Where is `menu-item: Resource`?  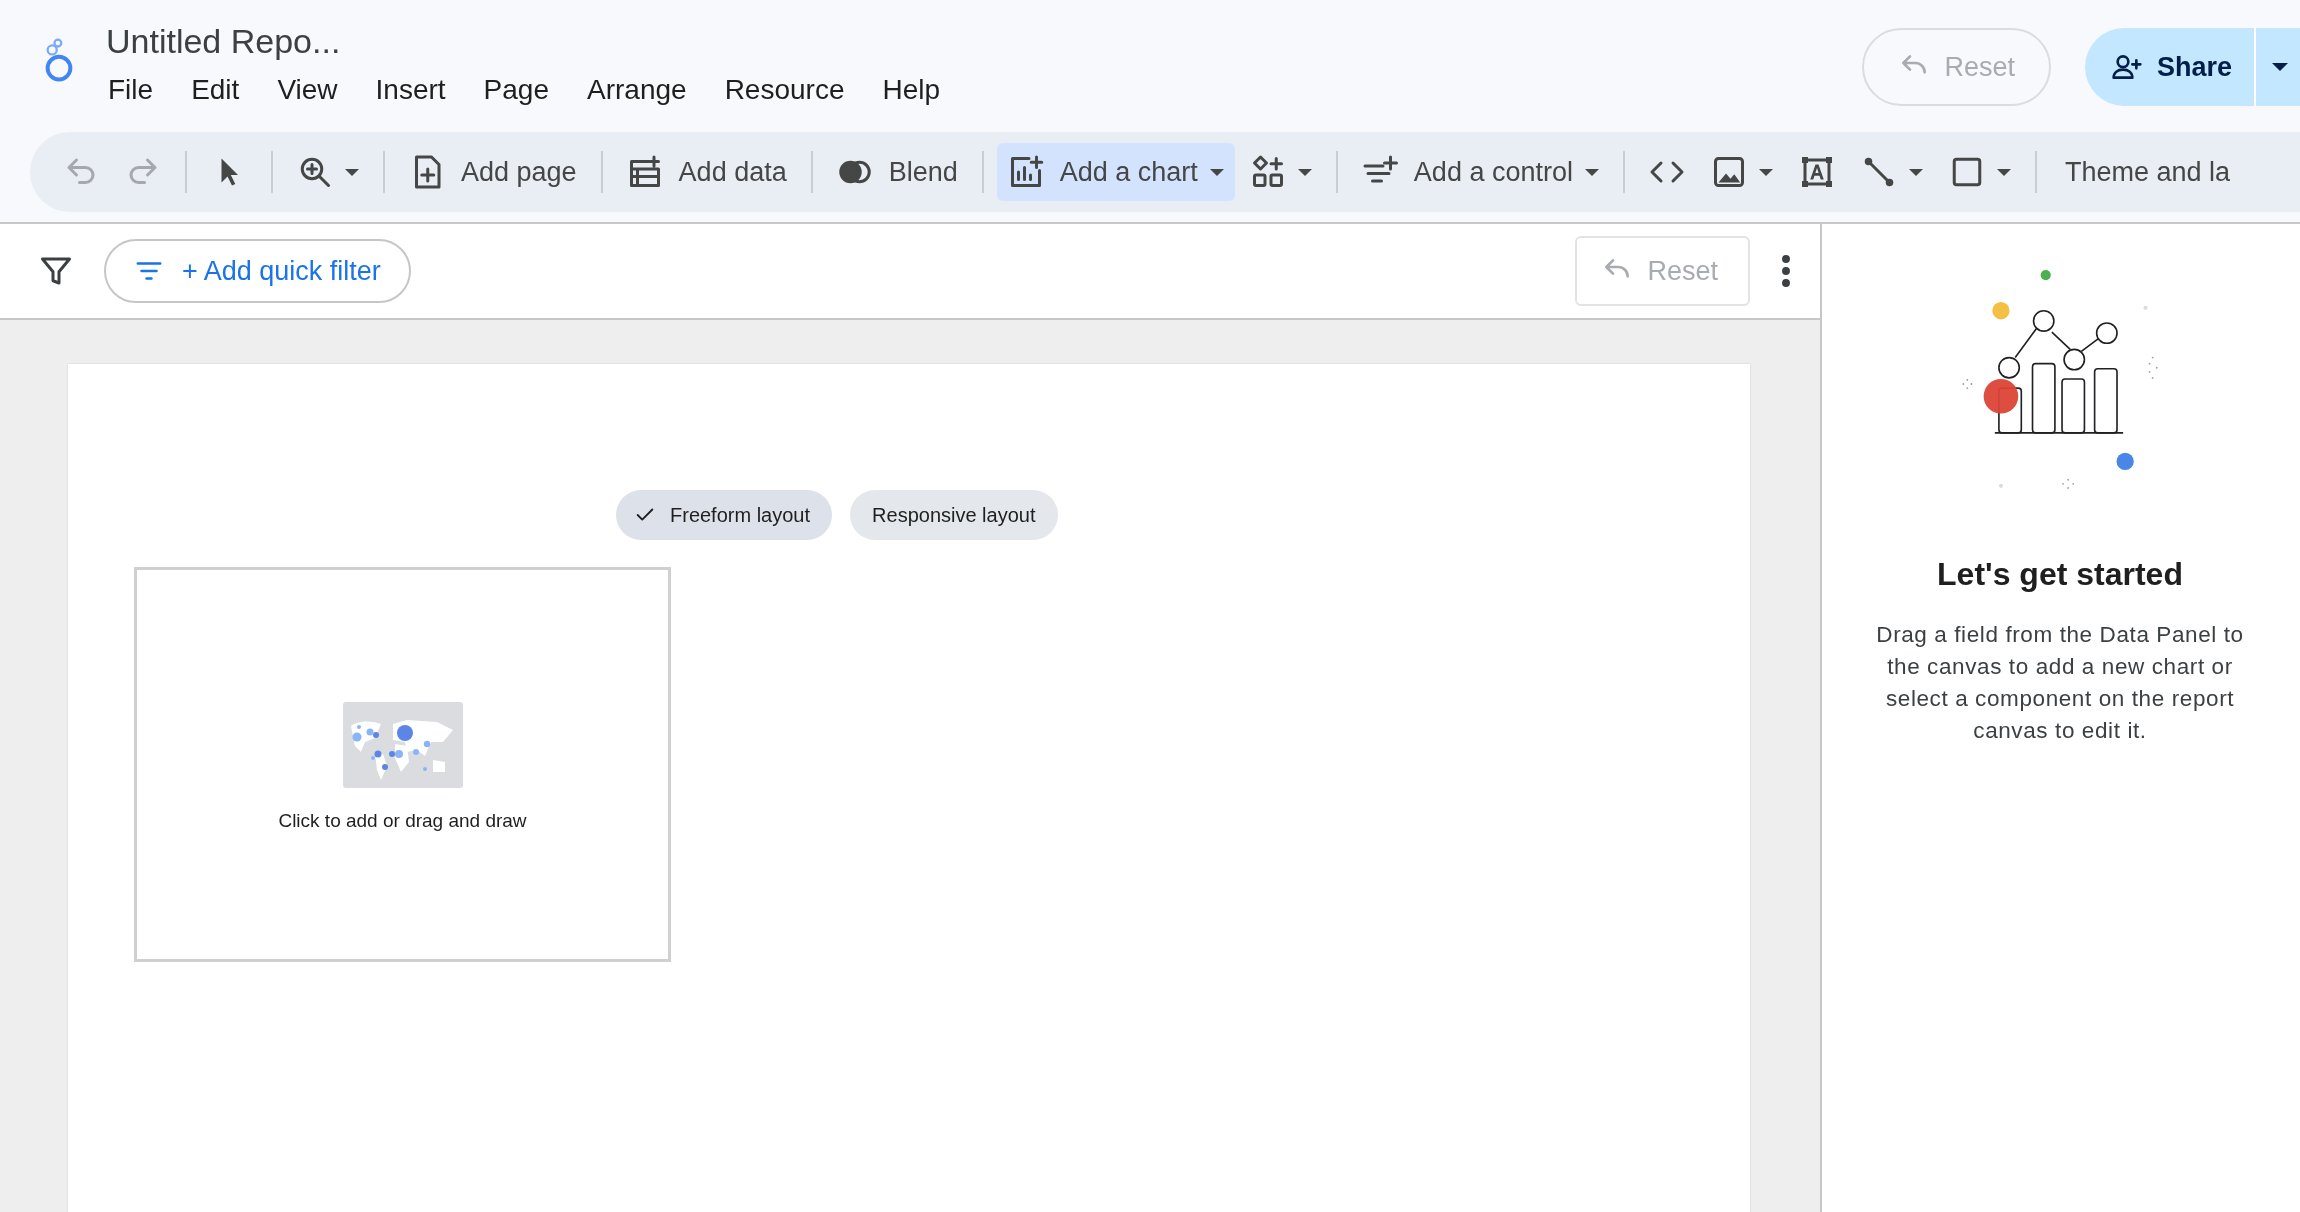
menu-item: Resource is located at coordinates (784, 90).